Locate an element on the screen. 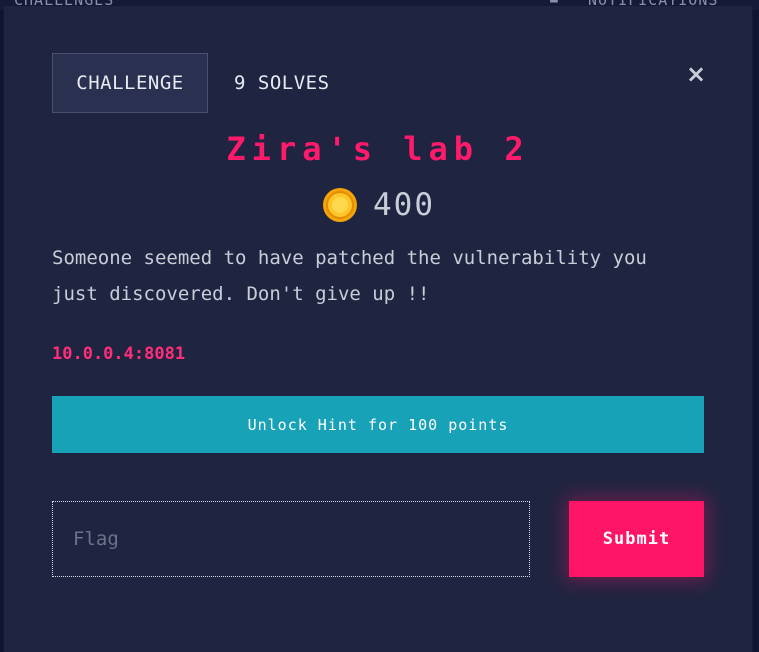  challenge-title: Zira's lab 2 is located at coordinates (378, 149).